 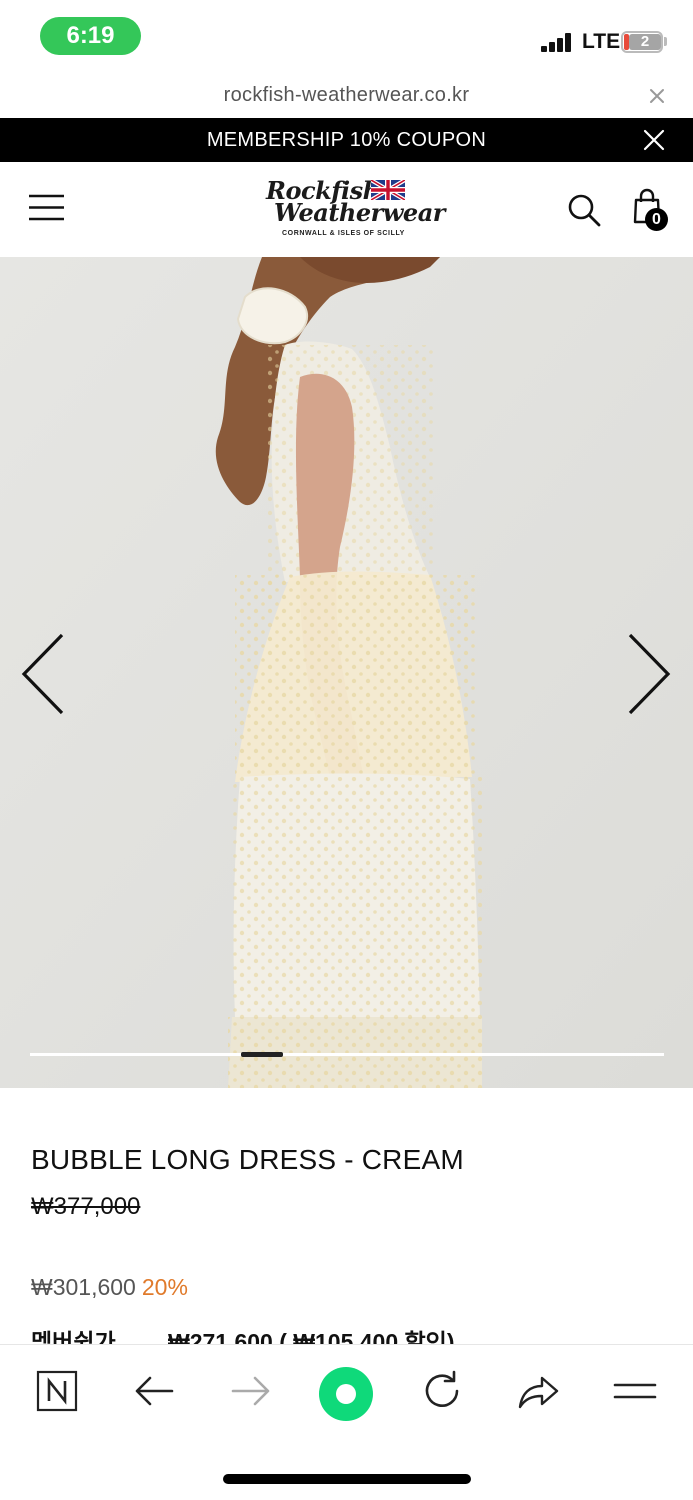 What do you see at coordinates (86, 1206) in the screenshot?
I see `original-price: ₩377,000` at bounding box center [86, 1206].